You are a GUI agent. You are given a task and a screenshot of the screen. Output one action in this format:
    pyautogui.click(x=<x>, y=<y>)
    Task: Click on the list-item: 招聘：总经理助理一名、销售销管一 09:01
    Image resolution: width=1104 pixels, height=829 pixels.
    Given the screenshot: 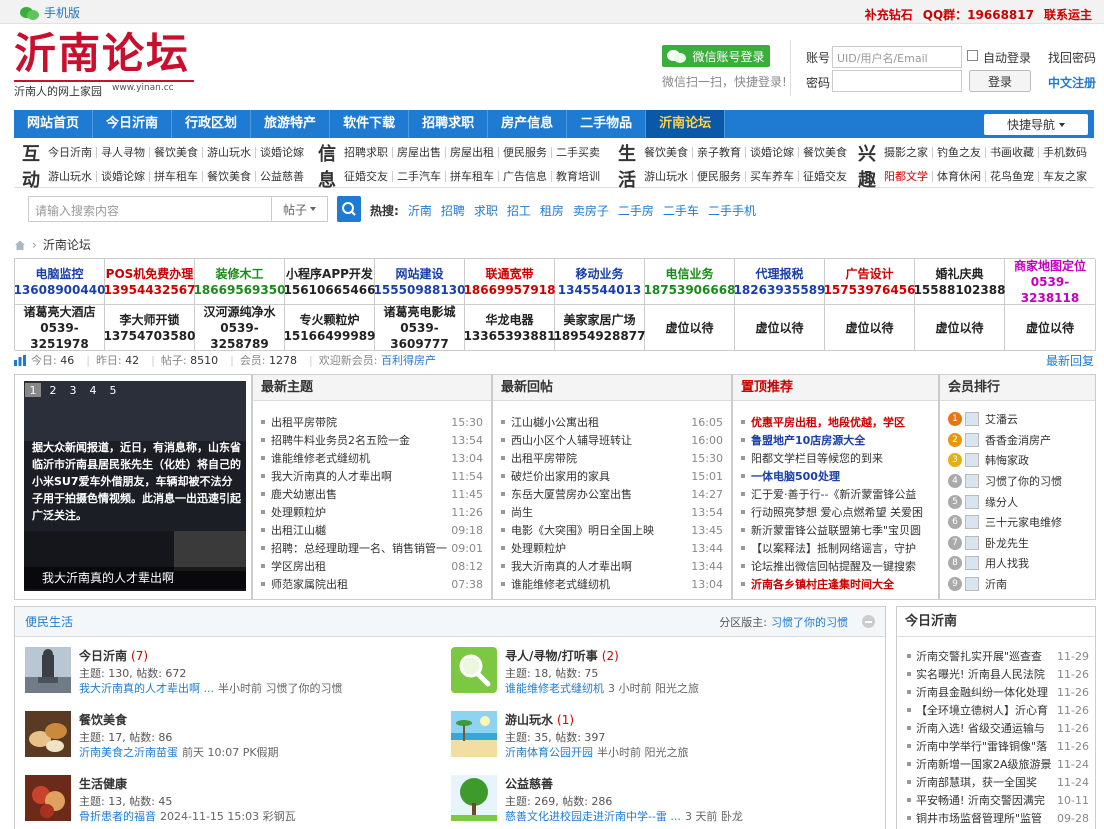 What is the action you would take?
    pyautogui.click(x=372, y=548)
    